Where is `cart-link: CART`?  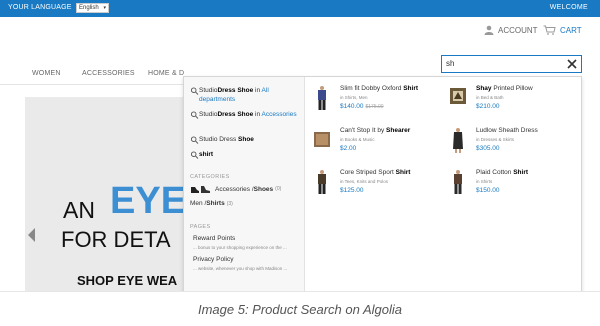
cart-link: CART is located at coordinates (562, 30).